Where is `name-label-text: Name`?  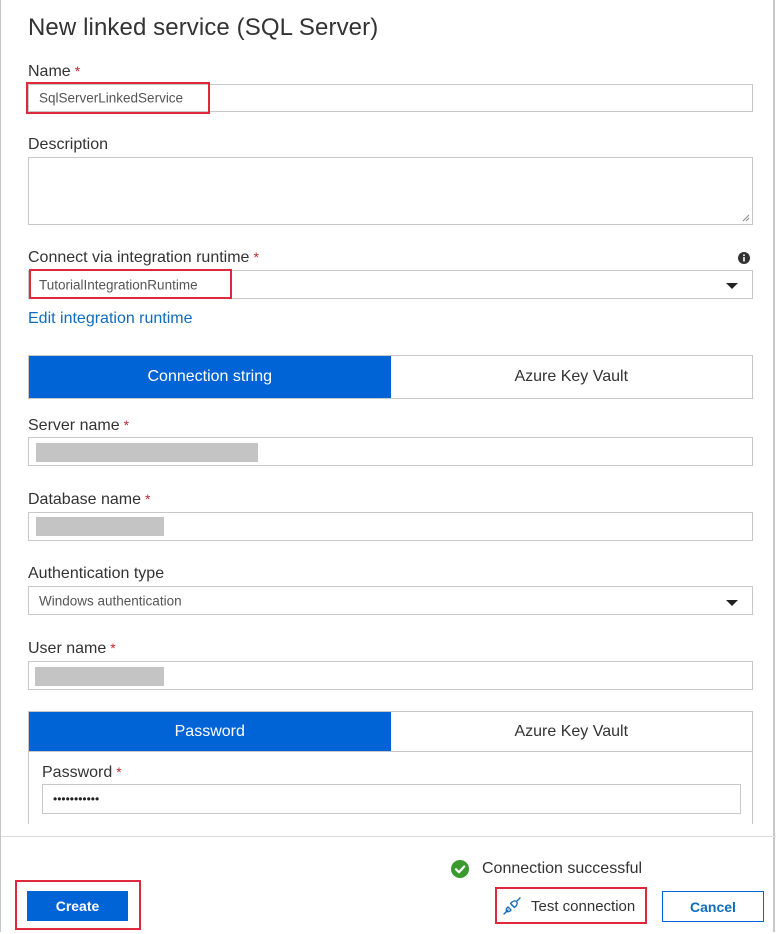 name-label-text: Name is located at coordinates (49, 71).